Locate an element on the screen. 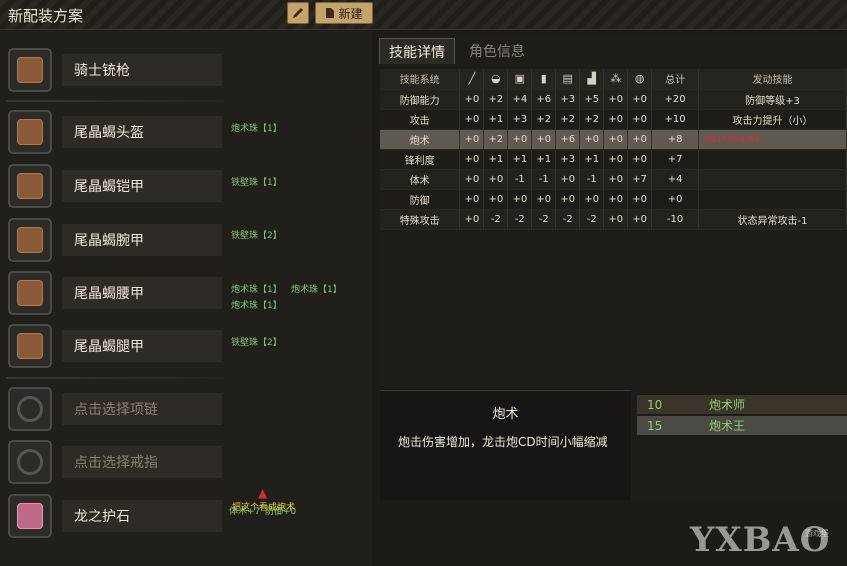  slot-head: 尾晶蝎头盔 is located at coordinates (190, 132).